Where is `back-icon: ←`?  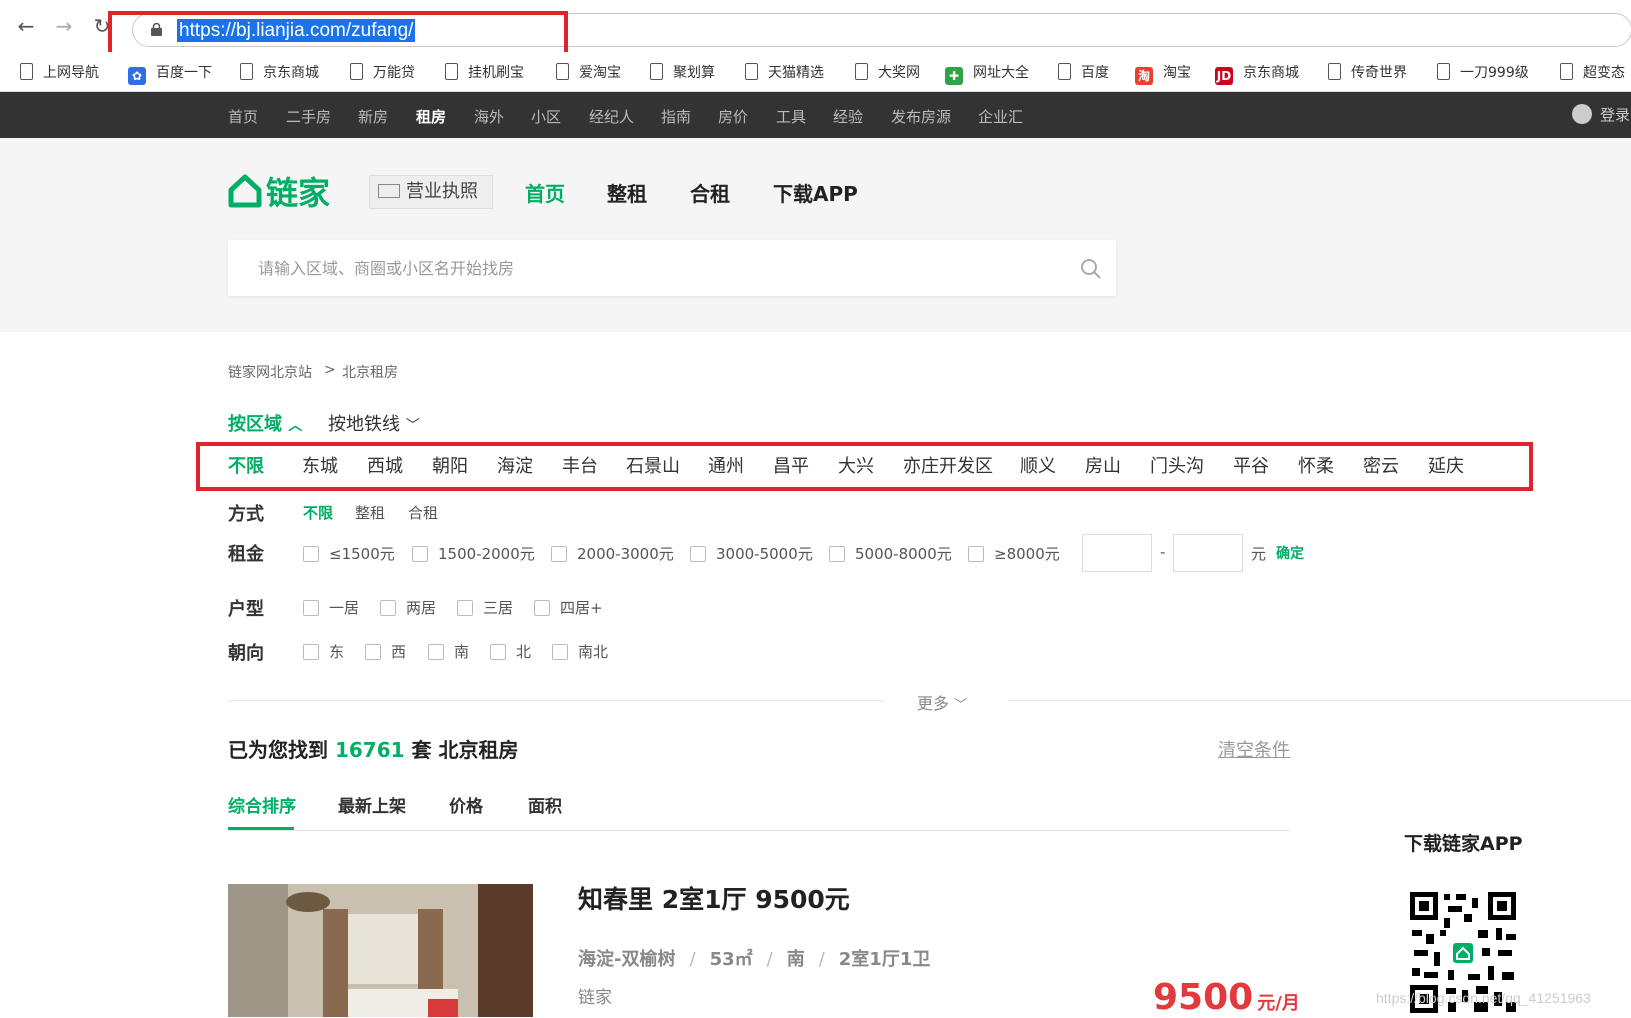
back-icon: ← is located at coordinates (26, 26).